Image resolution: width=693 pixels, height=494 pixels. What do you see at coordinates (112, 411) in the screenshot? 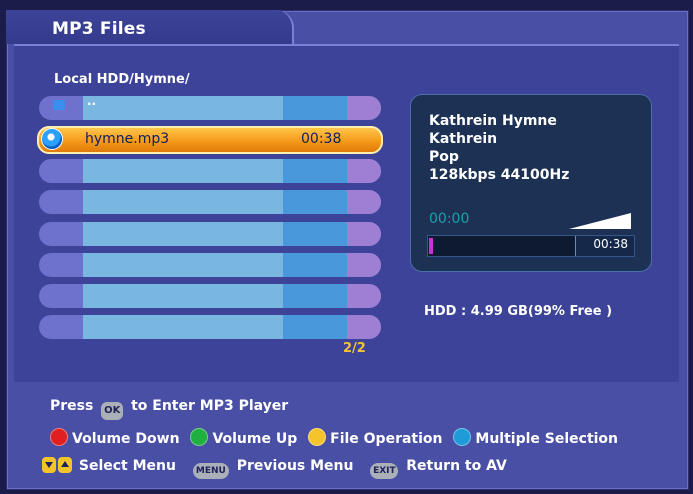
I see `ok-key-icon: OK` at bounding box center [112, 411].